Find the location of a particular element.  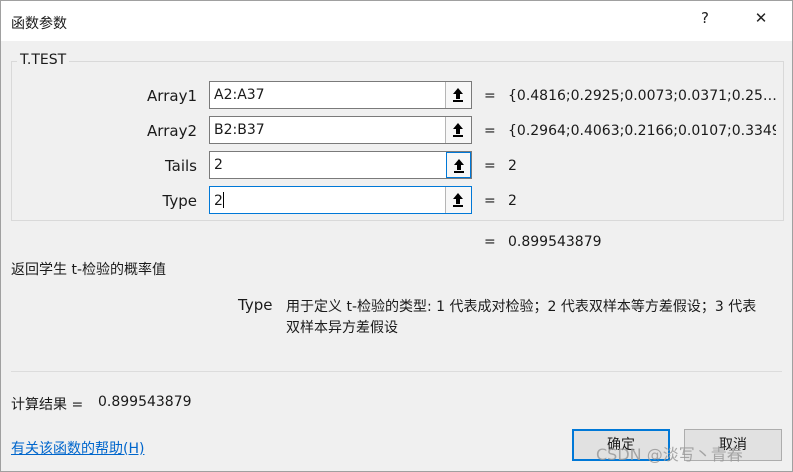

title-bar: 函数参数 ? ✕ is located at coordinates (396, 21).